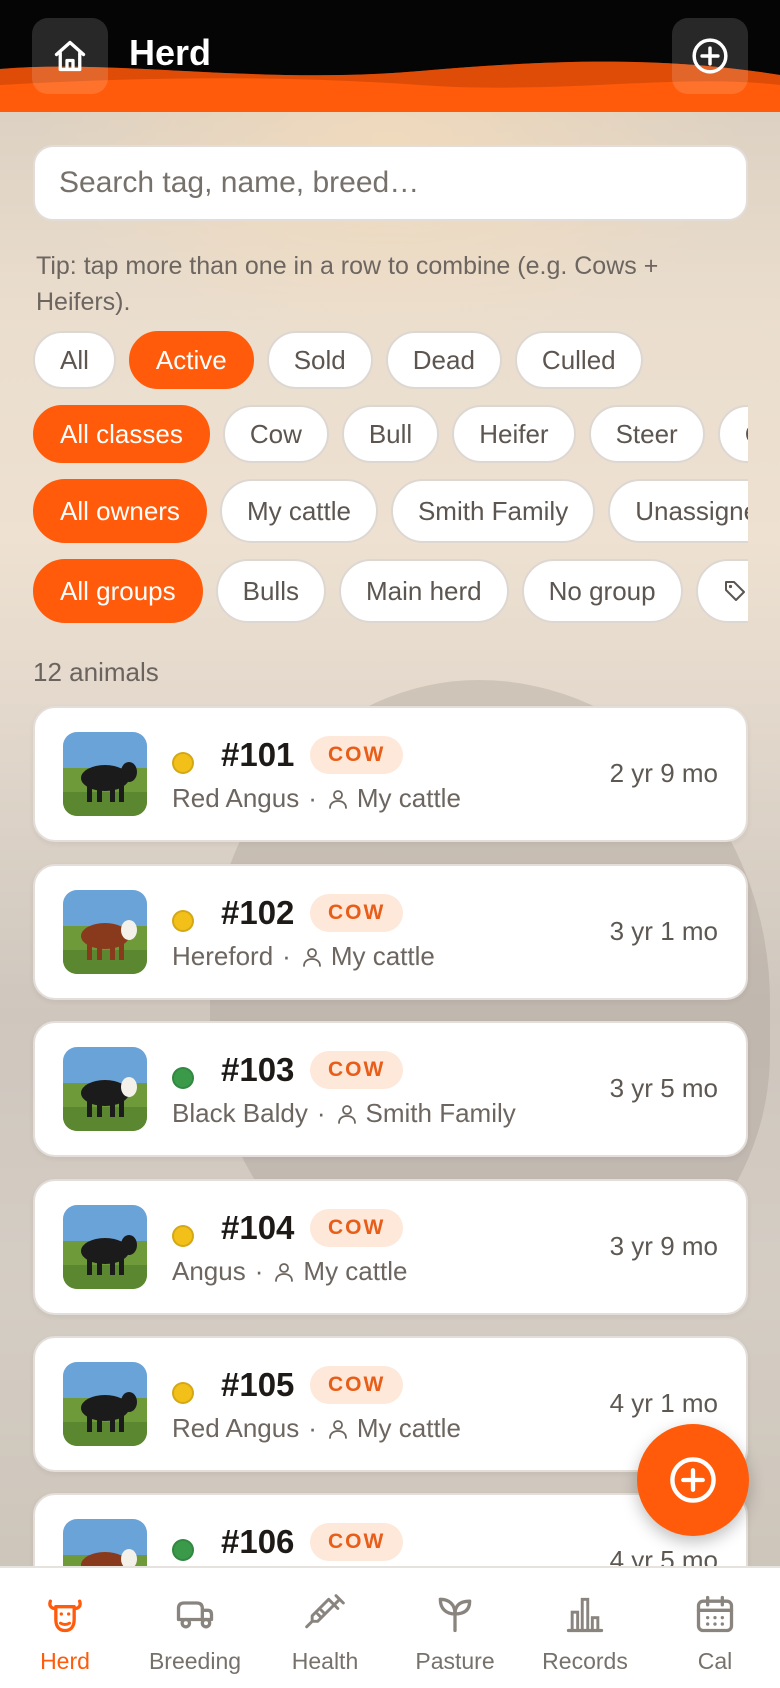  What do you see at coordinates (209, 1271) in the screenshot?
I see `animal-breed: Angus` at bounding box center [209, 1271].